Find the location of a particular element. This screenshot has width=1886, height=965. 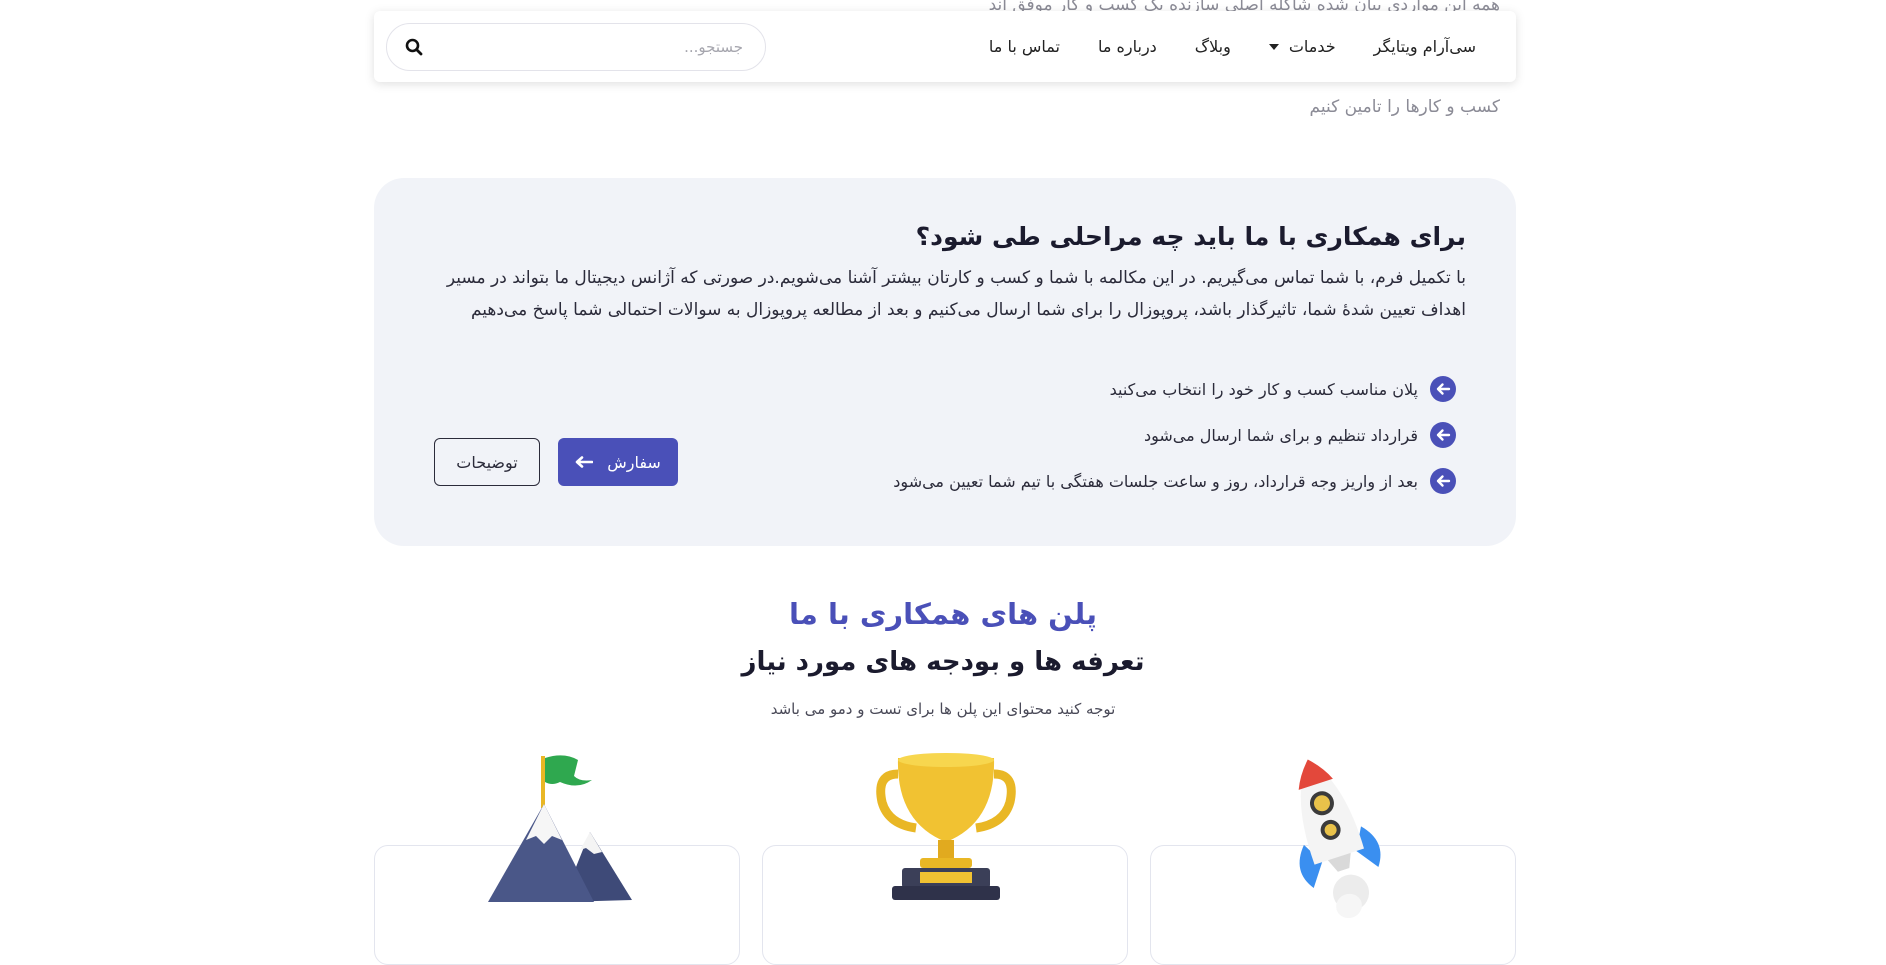

search-box is located at coordinates (576, 46).